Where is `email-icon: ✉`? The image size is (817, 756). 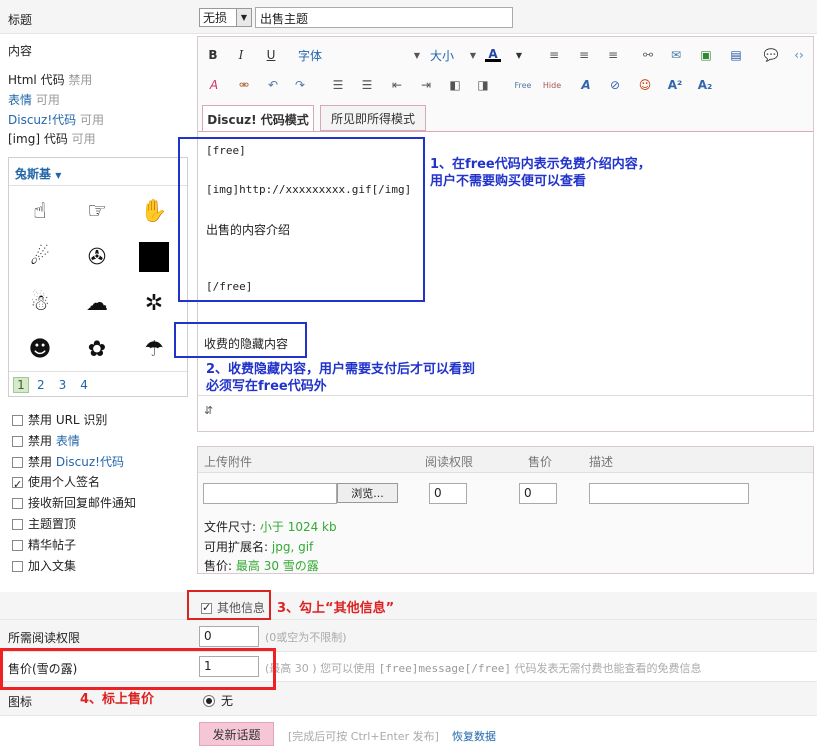 email-icon: ✉ is located at coordinates (676, 55).